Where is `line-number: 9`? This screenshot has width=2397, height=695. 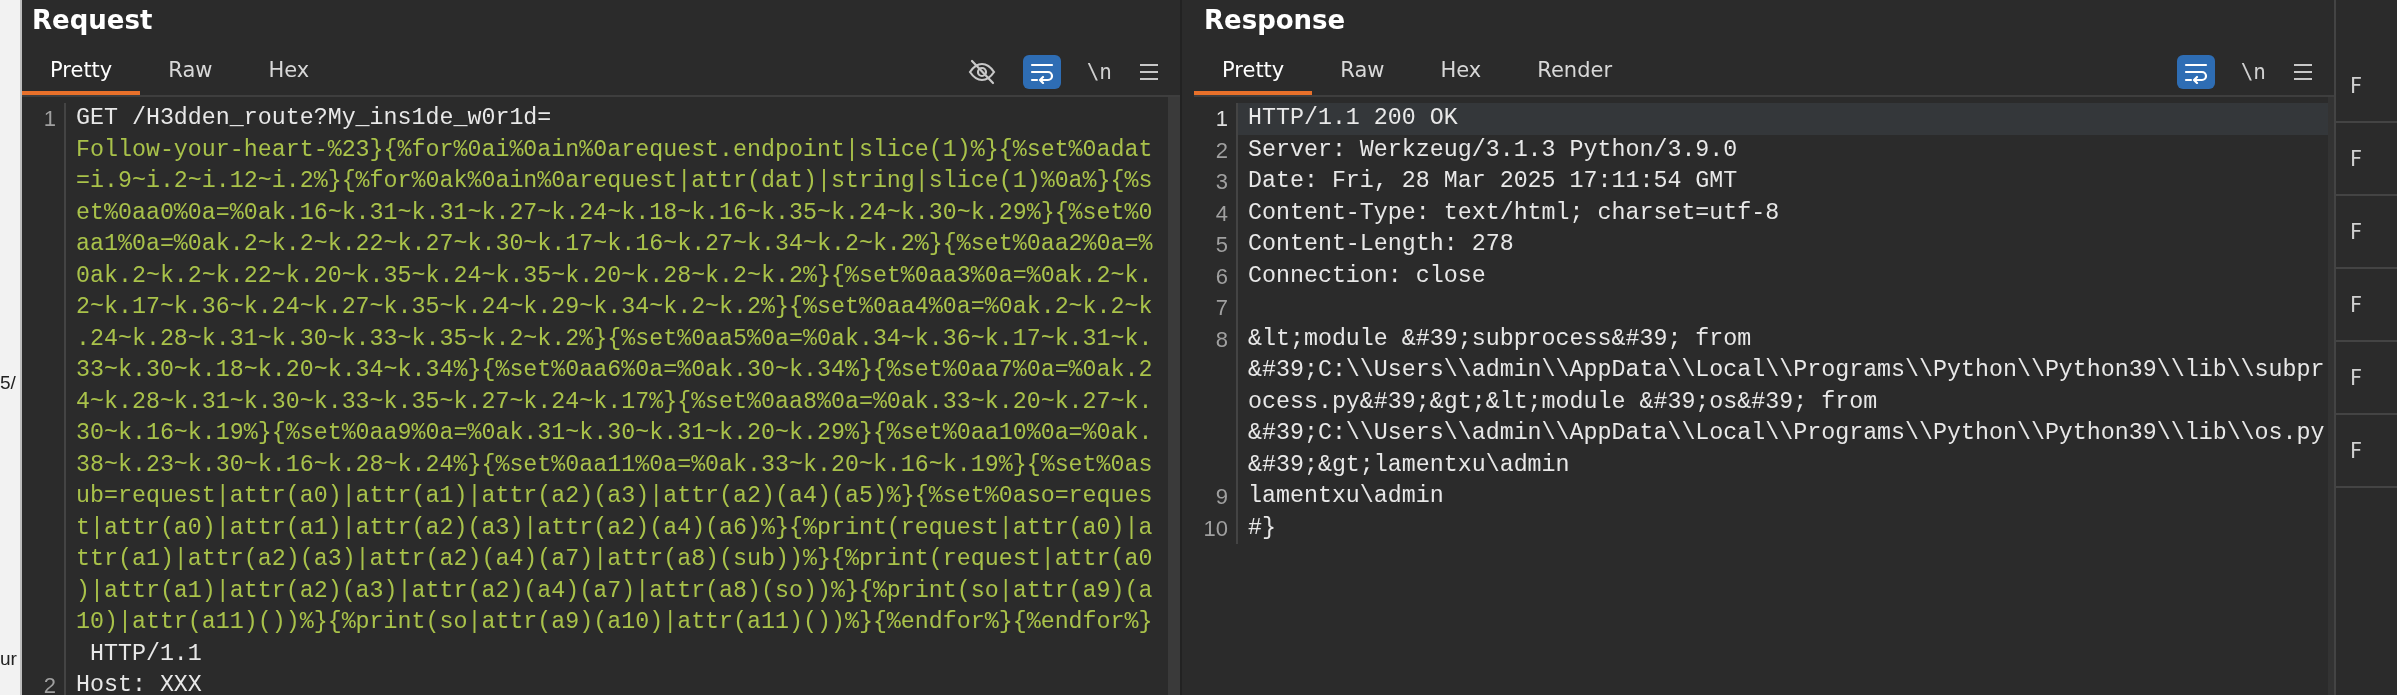
line-number: 9 is located at coordinates (1216, 497).